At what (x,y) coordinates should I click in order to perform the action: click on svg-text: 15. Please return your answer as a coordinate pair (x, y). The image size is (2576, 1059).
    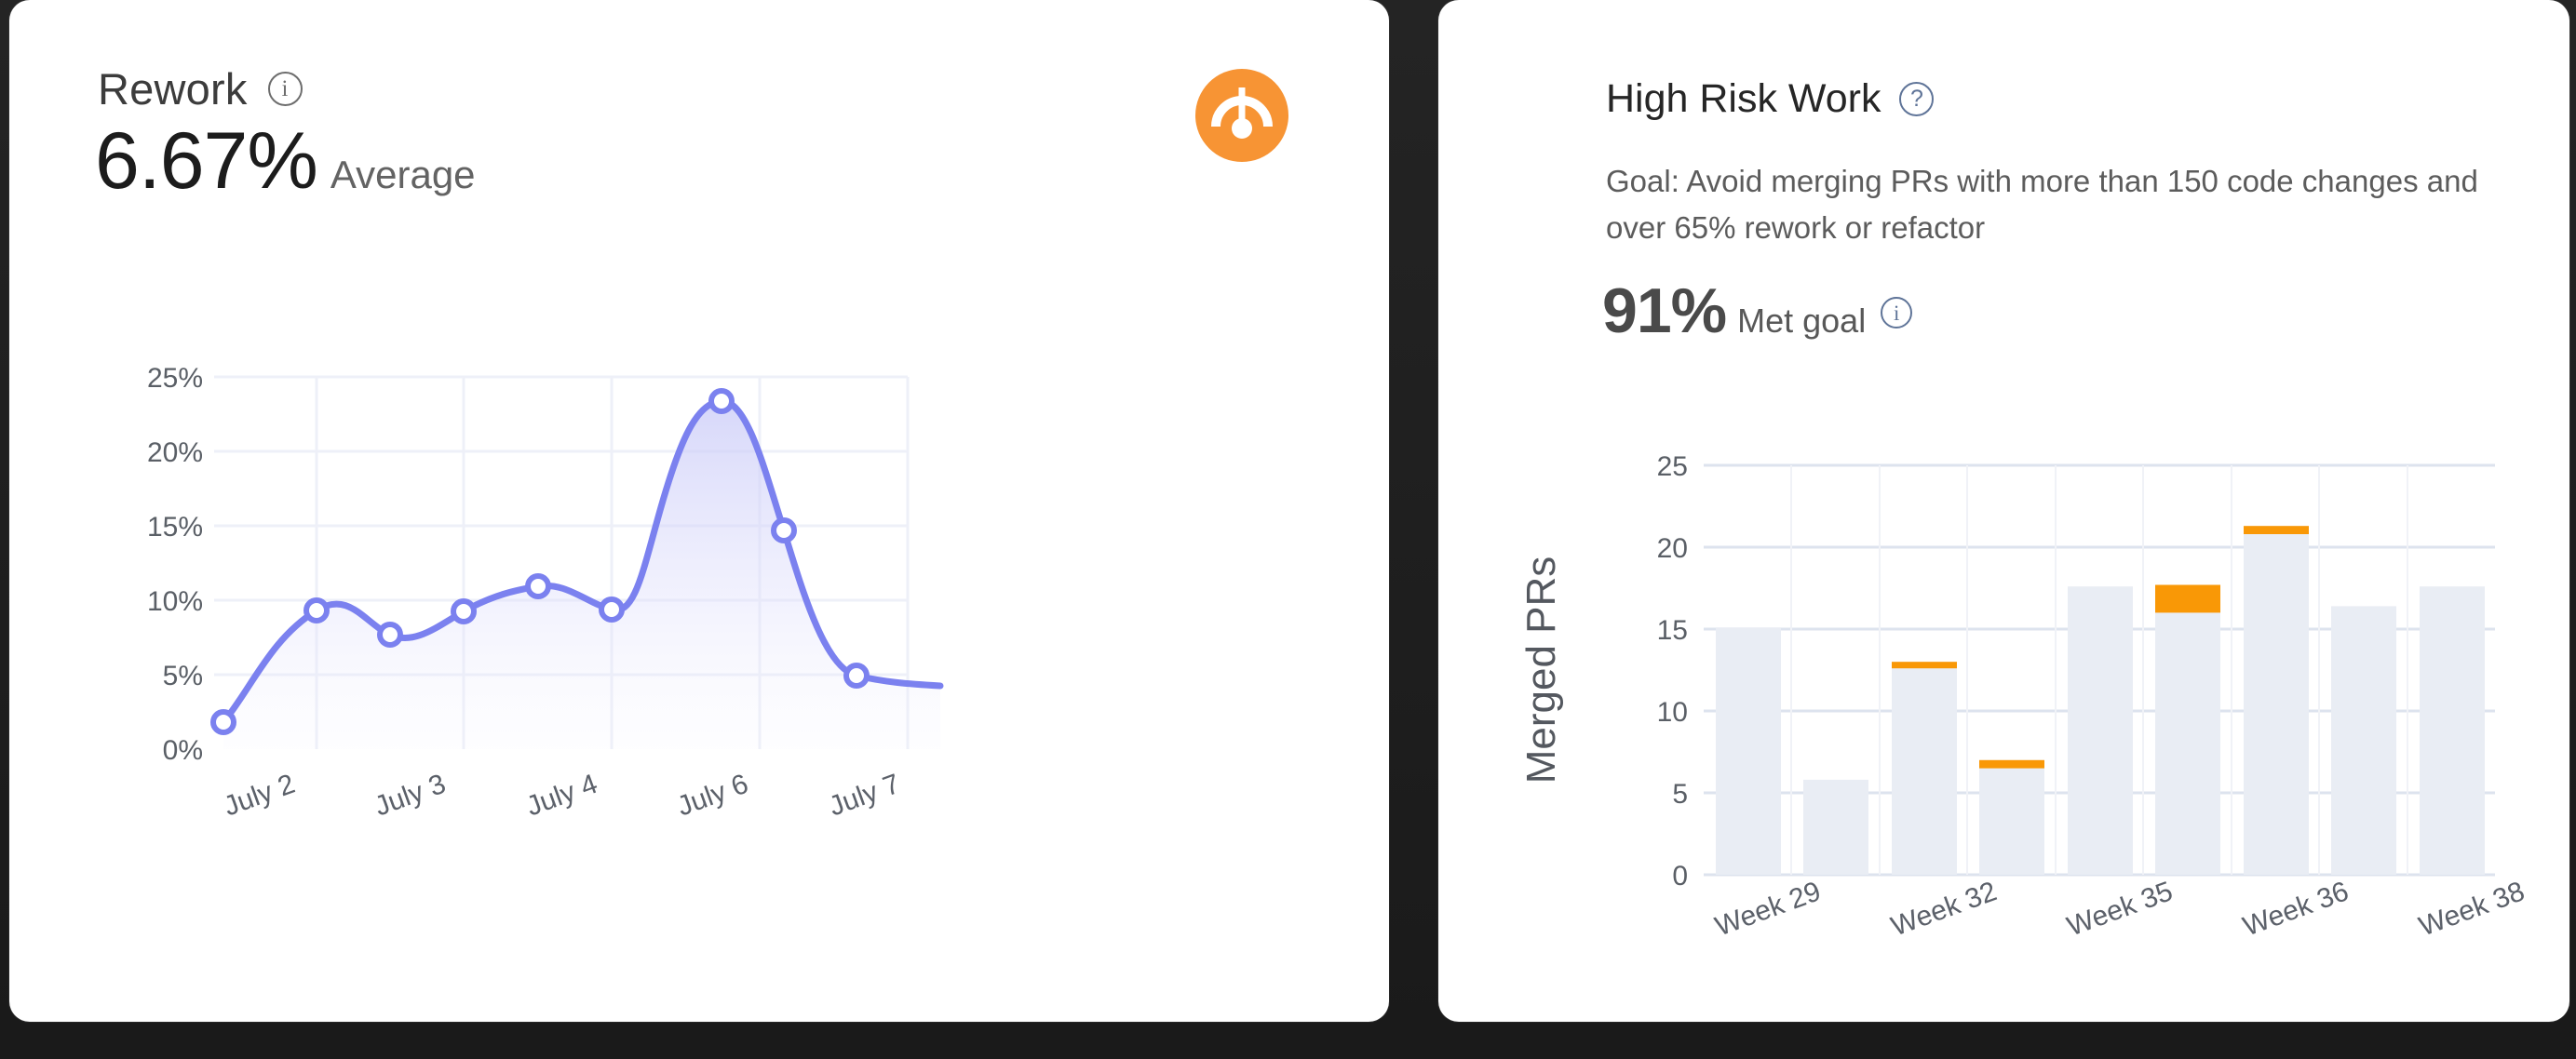
    Looking at the image, I should click on (1672, 630).